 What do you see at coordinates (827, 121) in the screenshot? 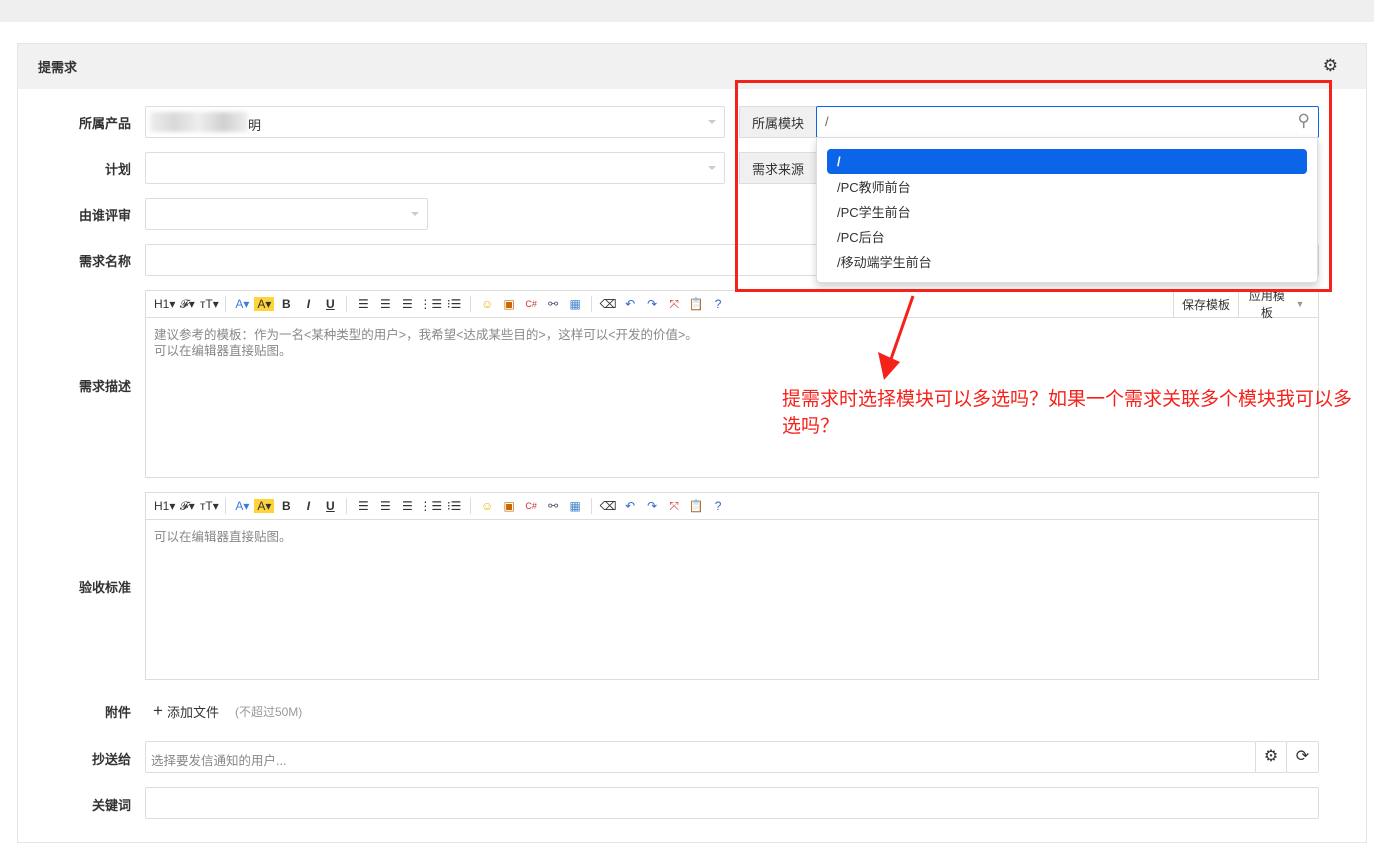
I see `module-search-value: /` at bounding box center [827, 121].